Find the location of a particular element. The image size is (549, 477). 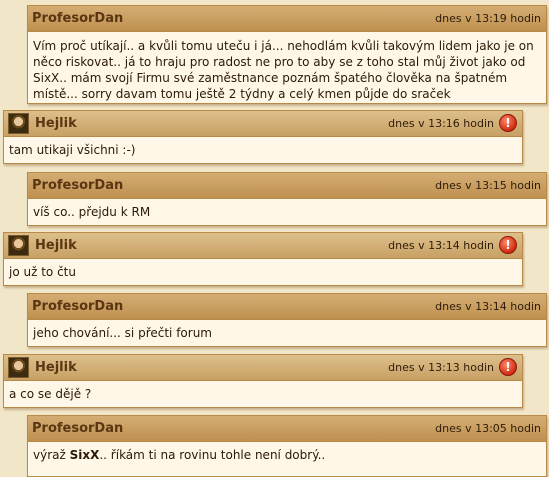

message-timestamp: dnes v 13:15 hodin is located at coordinates (488, 185).